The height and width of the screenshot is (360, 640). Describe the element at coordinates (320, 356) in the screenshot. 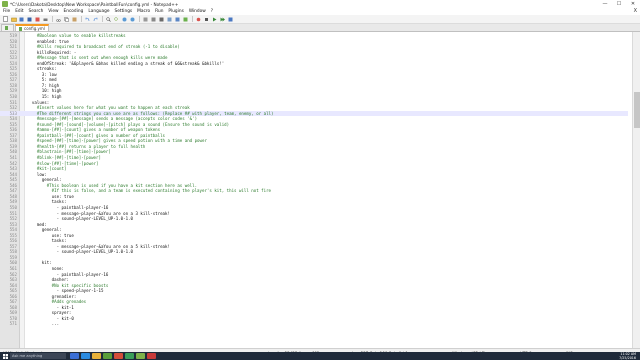

I see `taskbar: Ask me anything 11:02 AM 7/25/2016` at that location.